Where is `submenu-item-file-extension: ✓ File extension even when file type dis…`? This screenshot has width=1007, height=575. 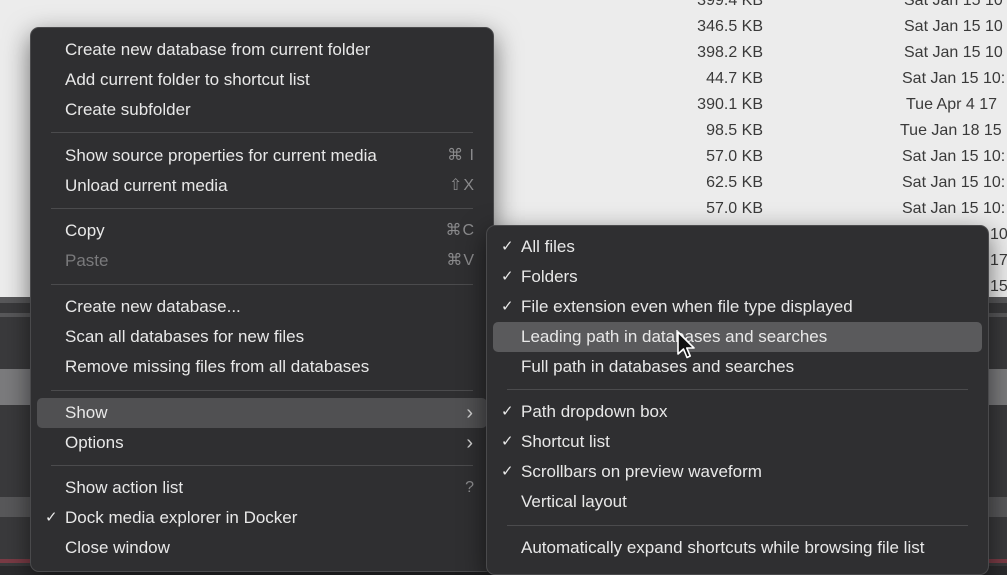 submenu-item-file-extension: ✓ File extension even when file type dis… is located at coordinates (737, 307).